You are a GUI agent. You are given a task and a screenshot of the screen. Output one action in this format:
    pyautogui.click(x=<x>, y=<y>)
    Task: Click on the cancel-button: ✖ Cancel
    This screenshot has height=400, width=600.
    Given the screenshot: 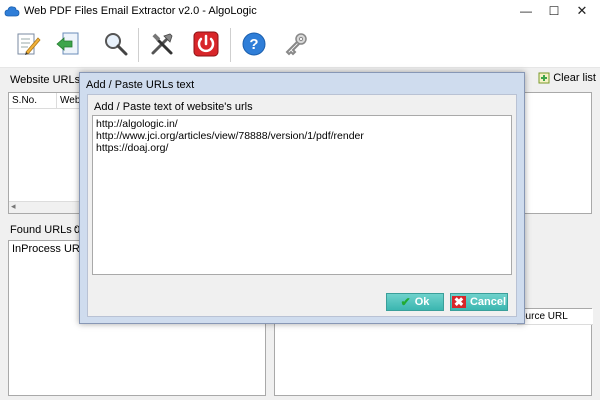 What is the action you would take?
    pyautogui.click(x=479, y=302)
    